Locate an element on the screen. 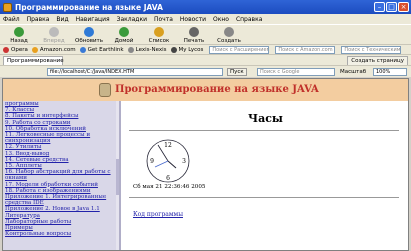 This screenshot has width=411, height=251. forward-button: Вперед is located at coordinates (54, 35).